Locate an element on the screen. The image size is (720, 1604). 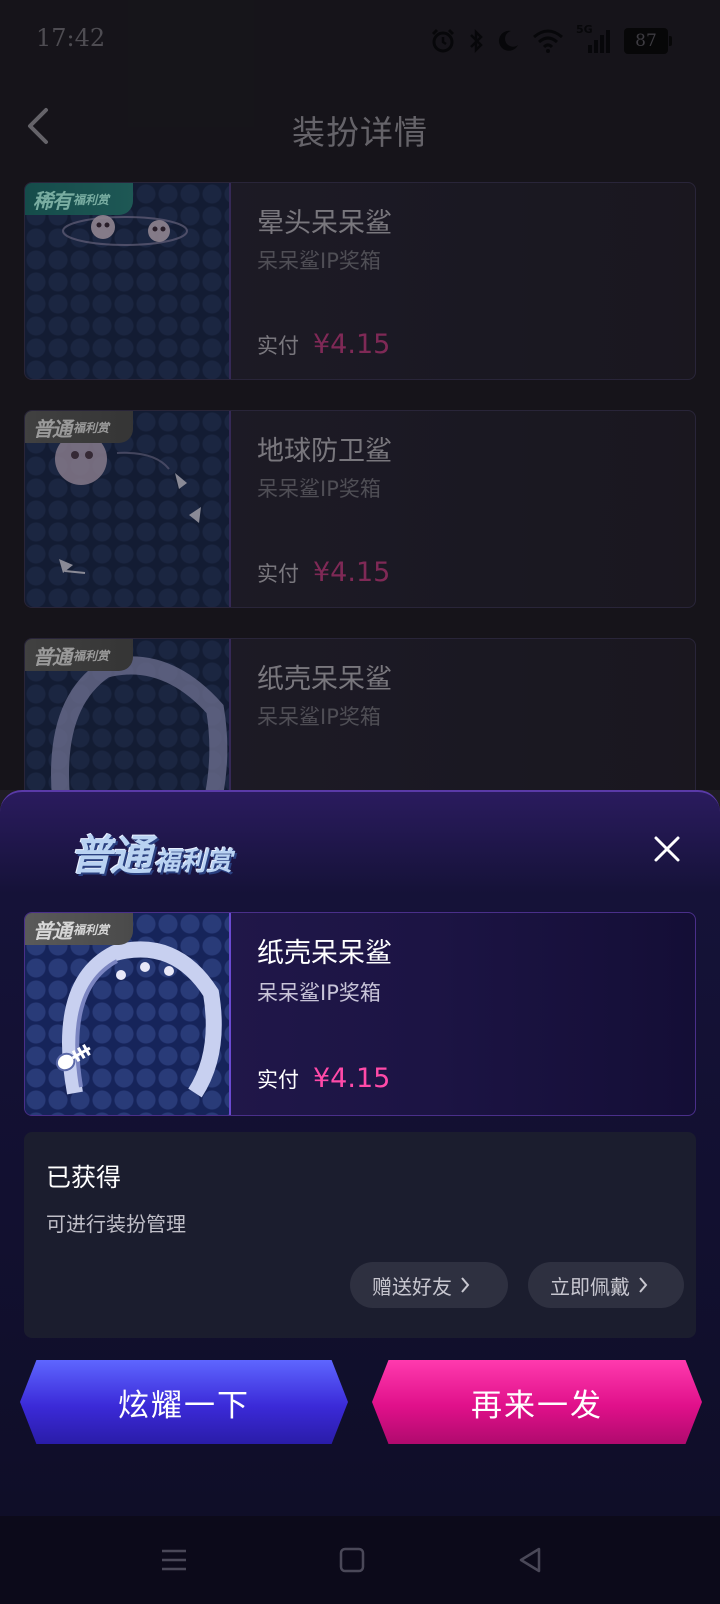
rarity-sub: 福利赏 is located at coordinates (91, 929).